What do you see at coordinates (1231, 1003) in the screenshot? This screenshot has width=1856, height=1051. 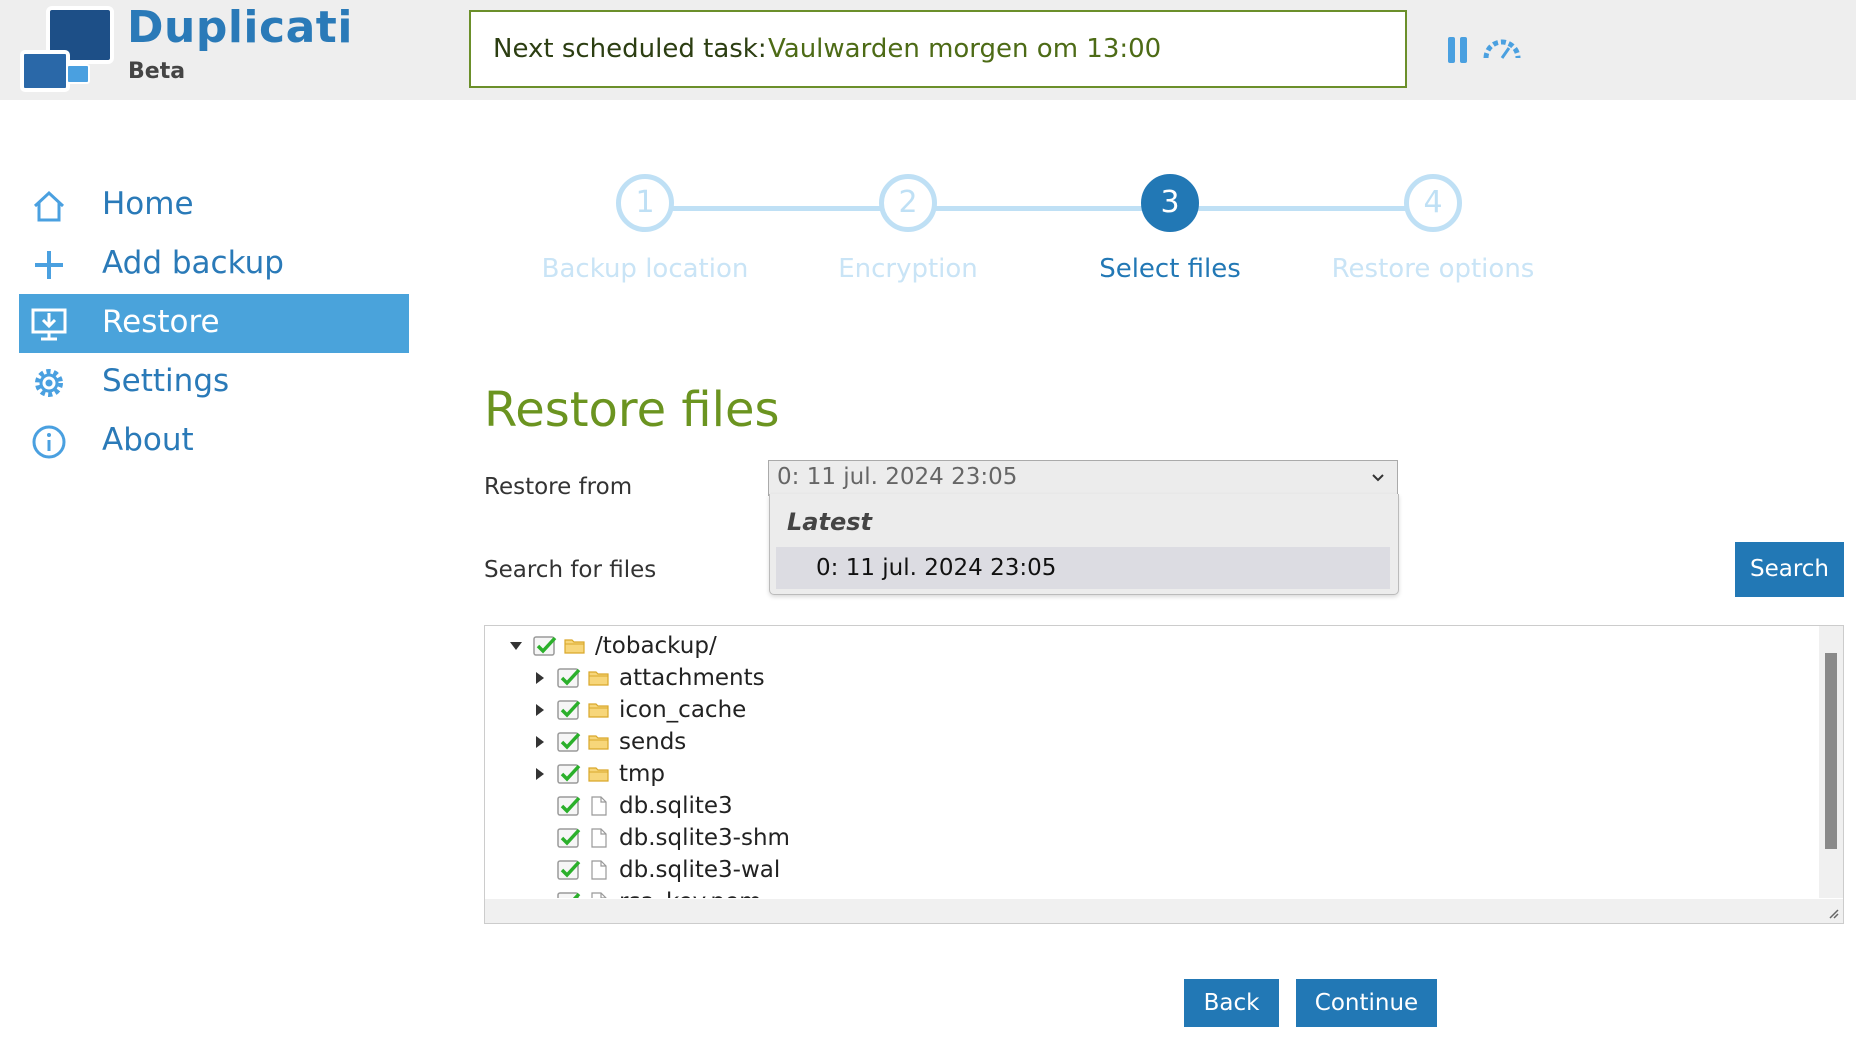 I see `back-button: Back` at bounding box center [1231, 1003].